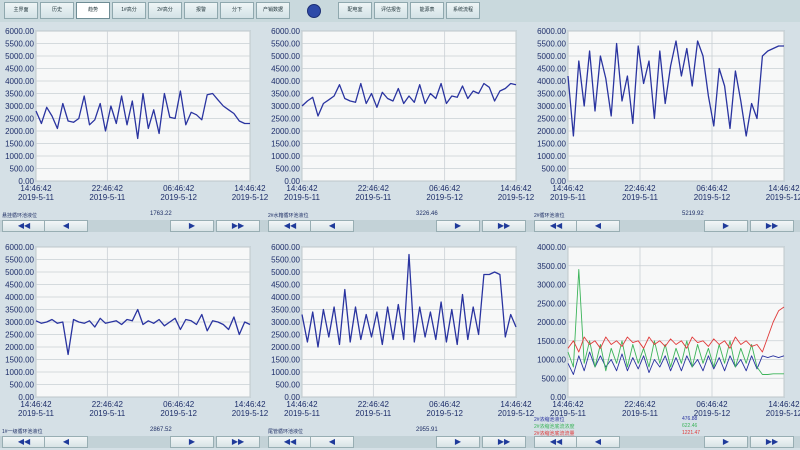  I want to click on toolbar-button-4: 2#高分, so click(165, 10).